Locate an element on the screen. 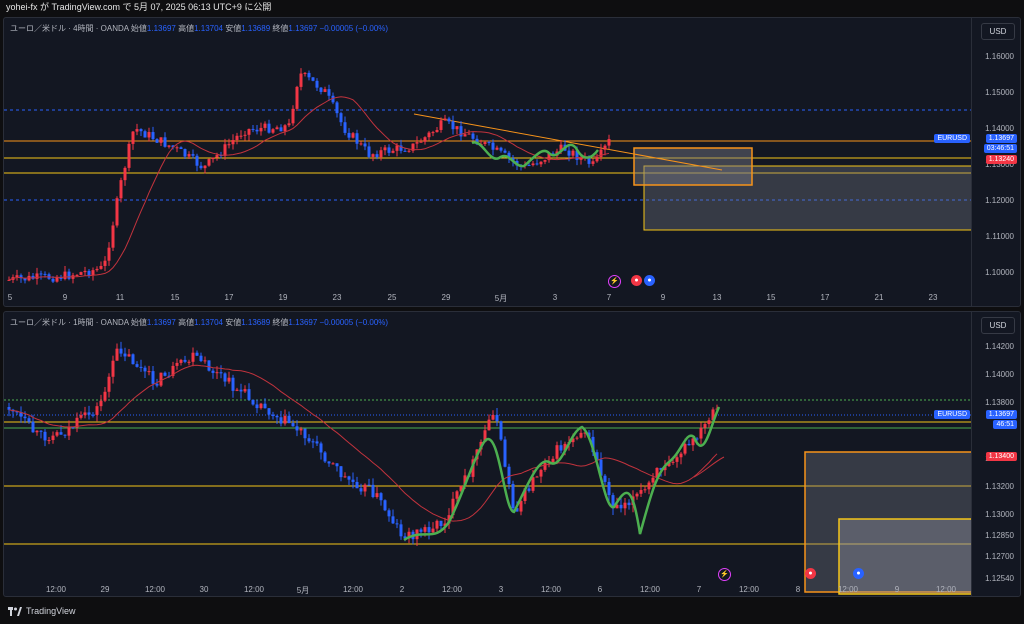 The image size is (1024, 624). tradingview-logo-icon is located at coordinates (15, 611).